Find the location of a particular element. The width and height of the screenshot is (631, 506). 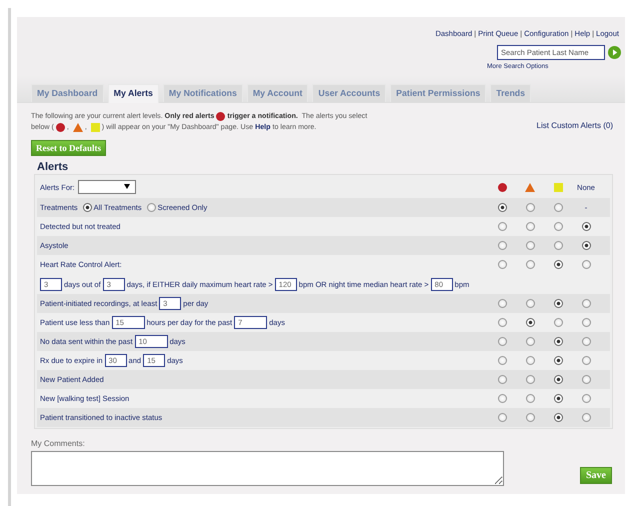

tab: My Alerts is located at coordinates (133, 93).